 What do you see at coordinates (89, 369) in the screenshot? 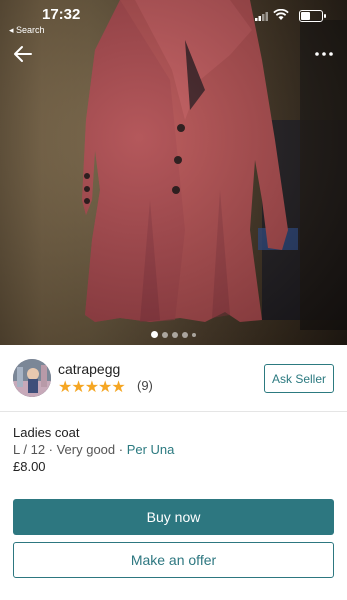
I see `seller-username: catrapegg` at bounding box center [89, 369].